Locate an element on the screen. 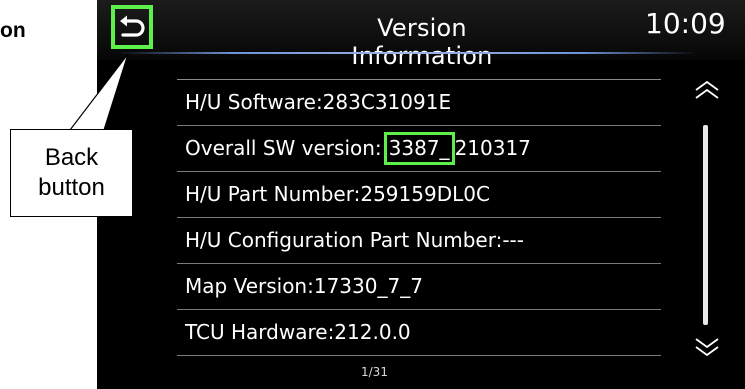 The width and height of the screenshot is (745, 389). highlighted-version-number: 3387_ is located at coordinates (419, 148).